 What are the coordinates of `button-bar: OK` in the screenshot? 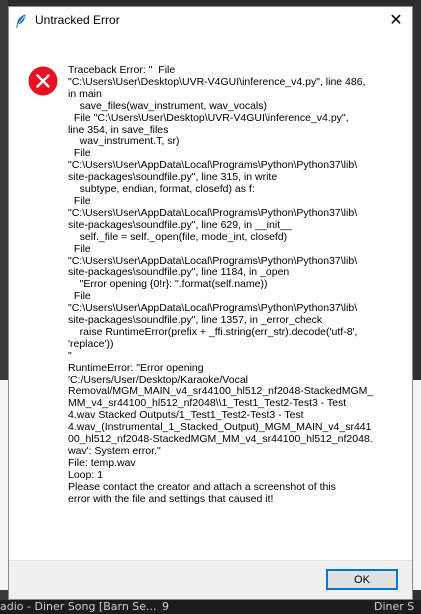 It's located at (210, 579).